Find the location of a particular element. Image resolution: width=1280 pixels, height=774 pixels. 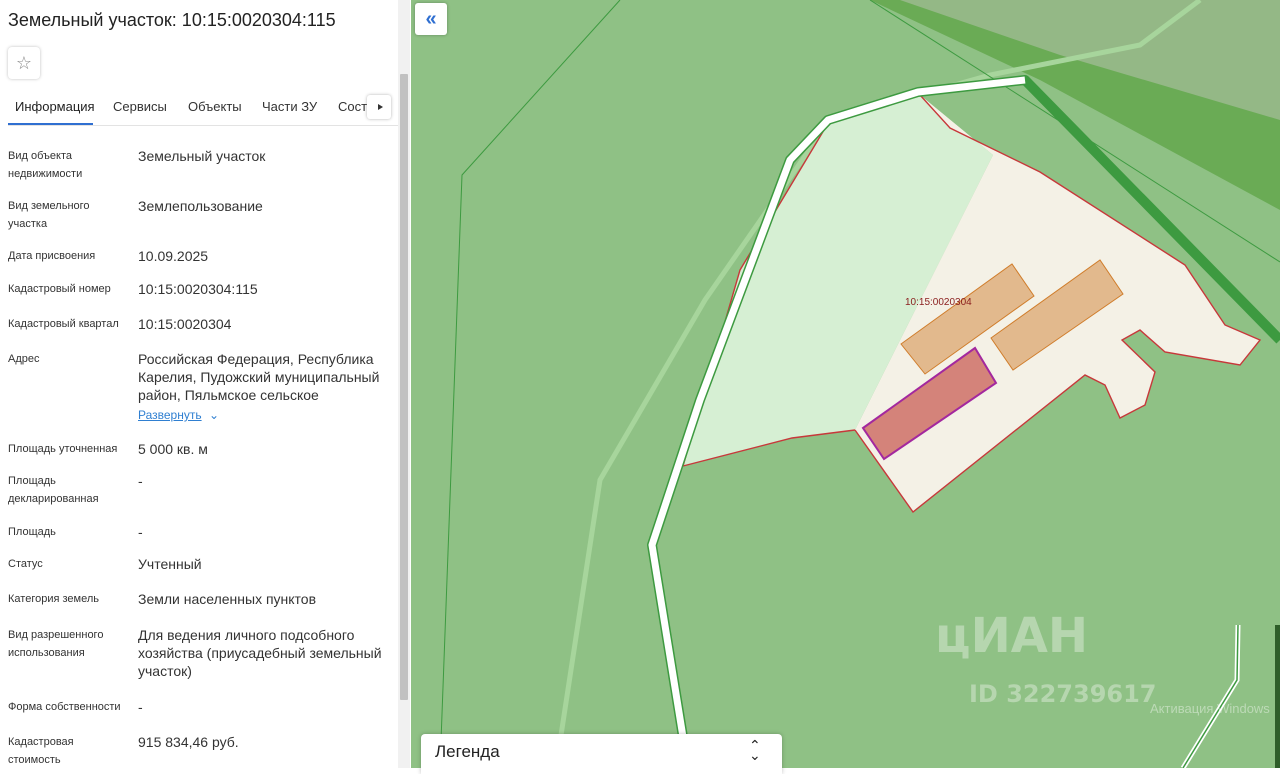

field-label: Кадастровый номер is located at coordinates (59, 289).